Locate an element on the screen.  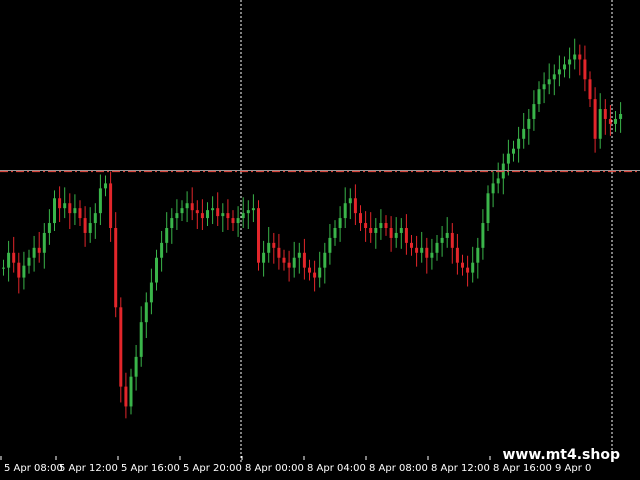
x-tick-label: 8 Apr 08:00 is located at coordinates (398, 468).